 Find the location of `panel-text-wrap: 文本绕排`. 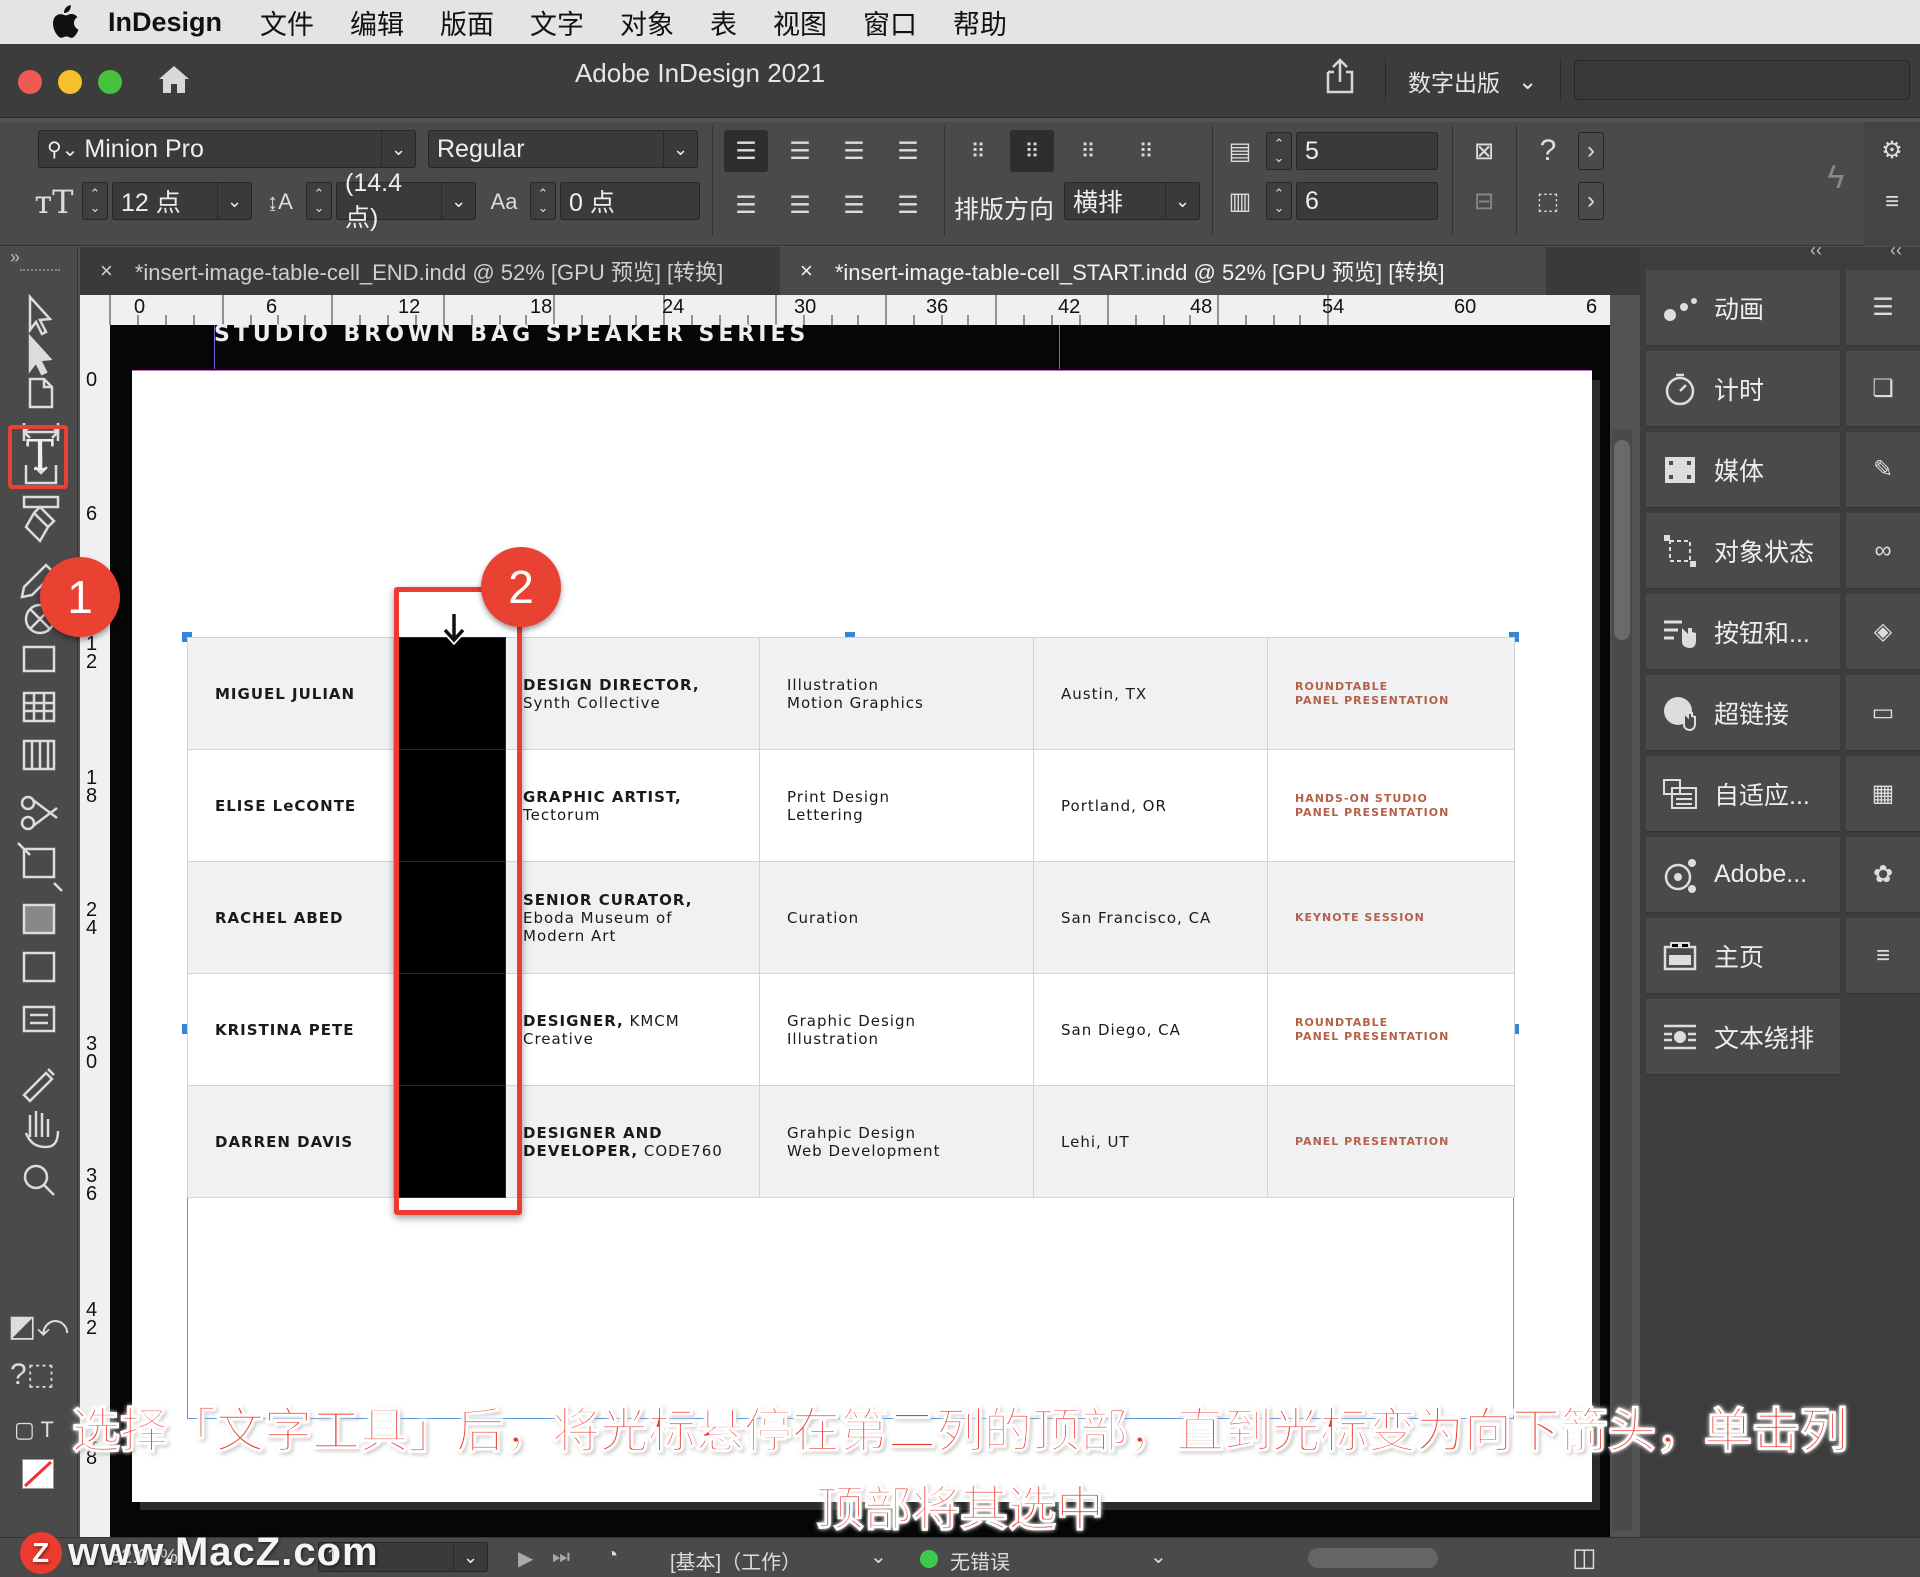

panel-text-wrap: 文本绕排 is located at coordinates (1743, 1037).